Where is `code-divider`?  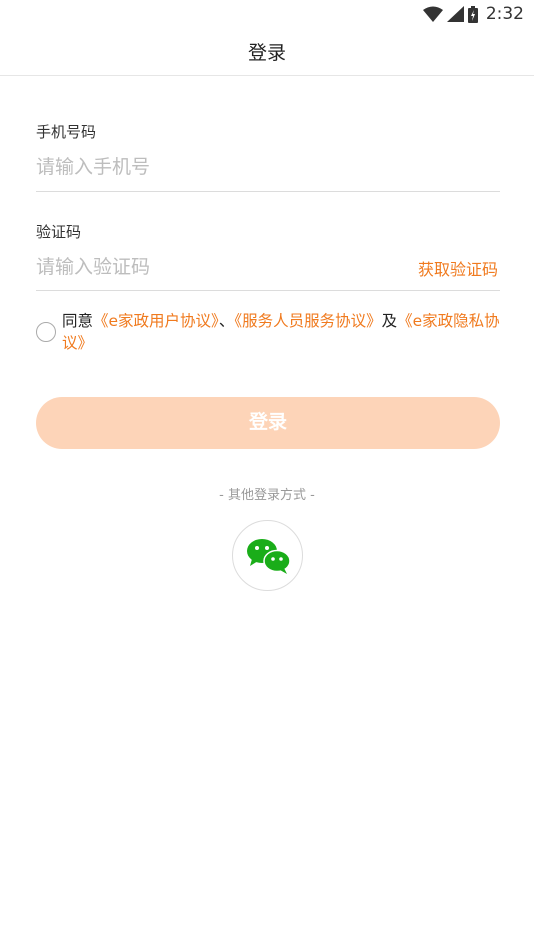
code-divider is located at coordinates (268, 290).